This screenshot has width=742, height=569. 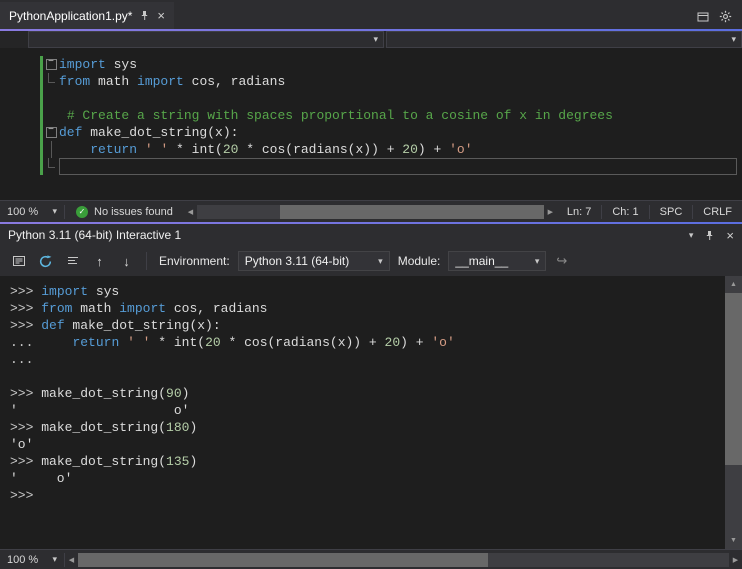 I want to click on code-line: >>> make_dot_string(180), so click(x=104, y=427).